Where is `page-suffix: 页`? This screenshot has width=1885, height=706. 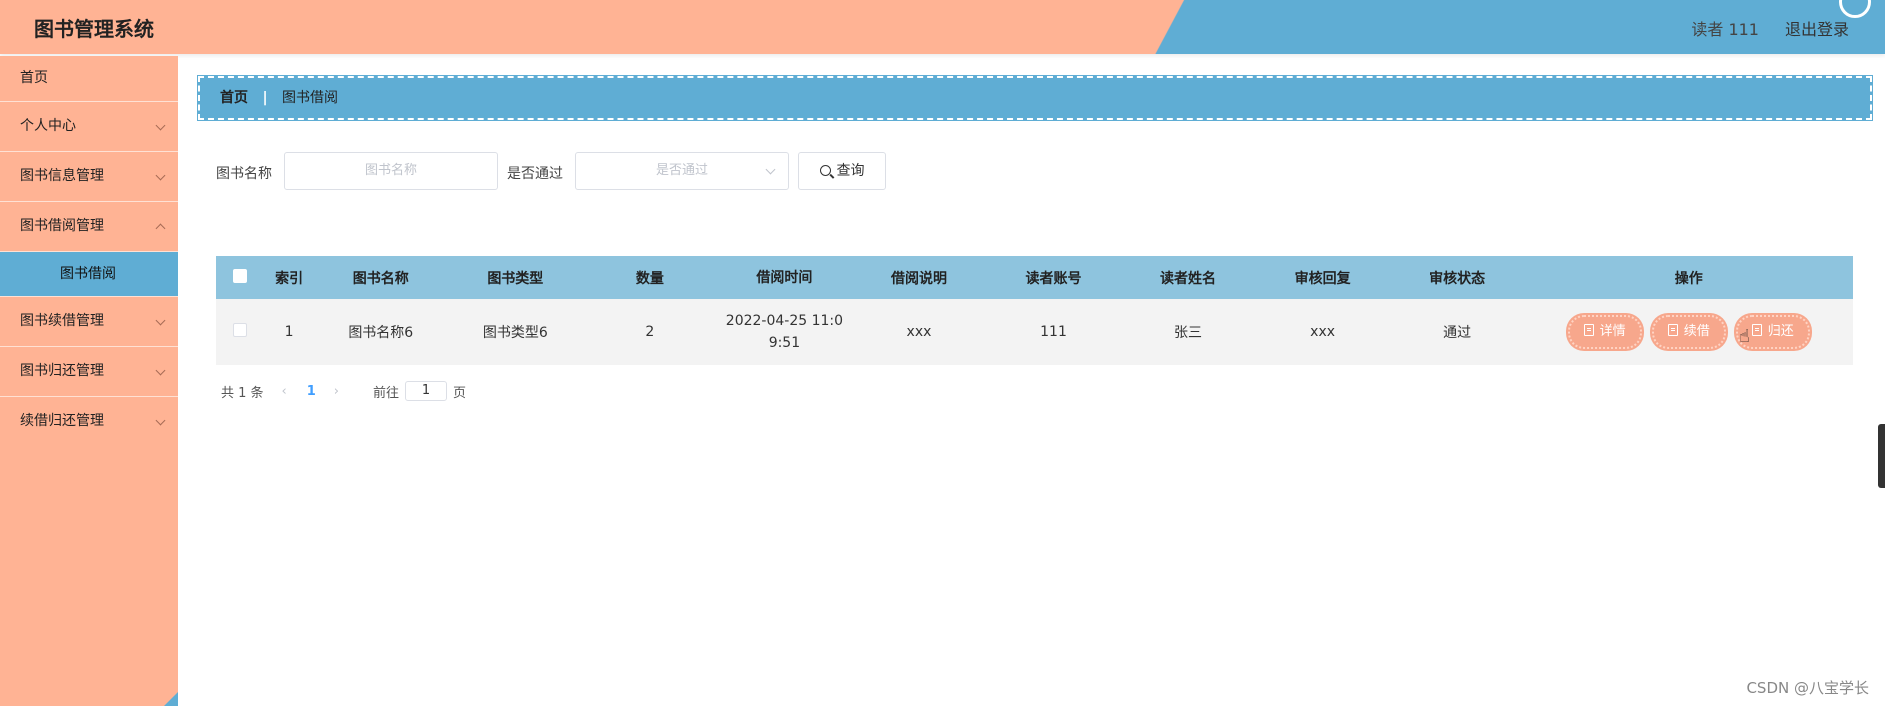 page-suffix: 页 is located at coordinates (460, 393).